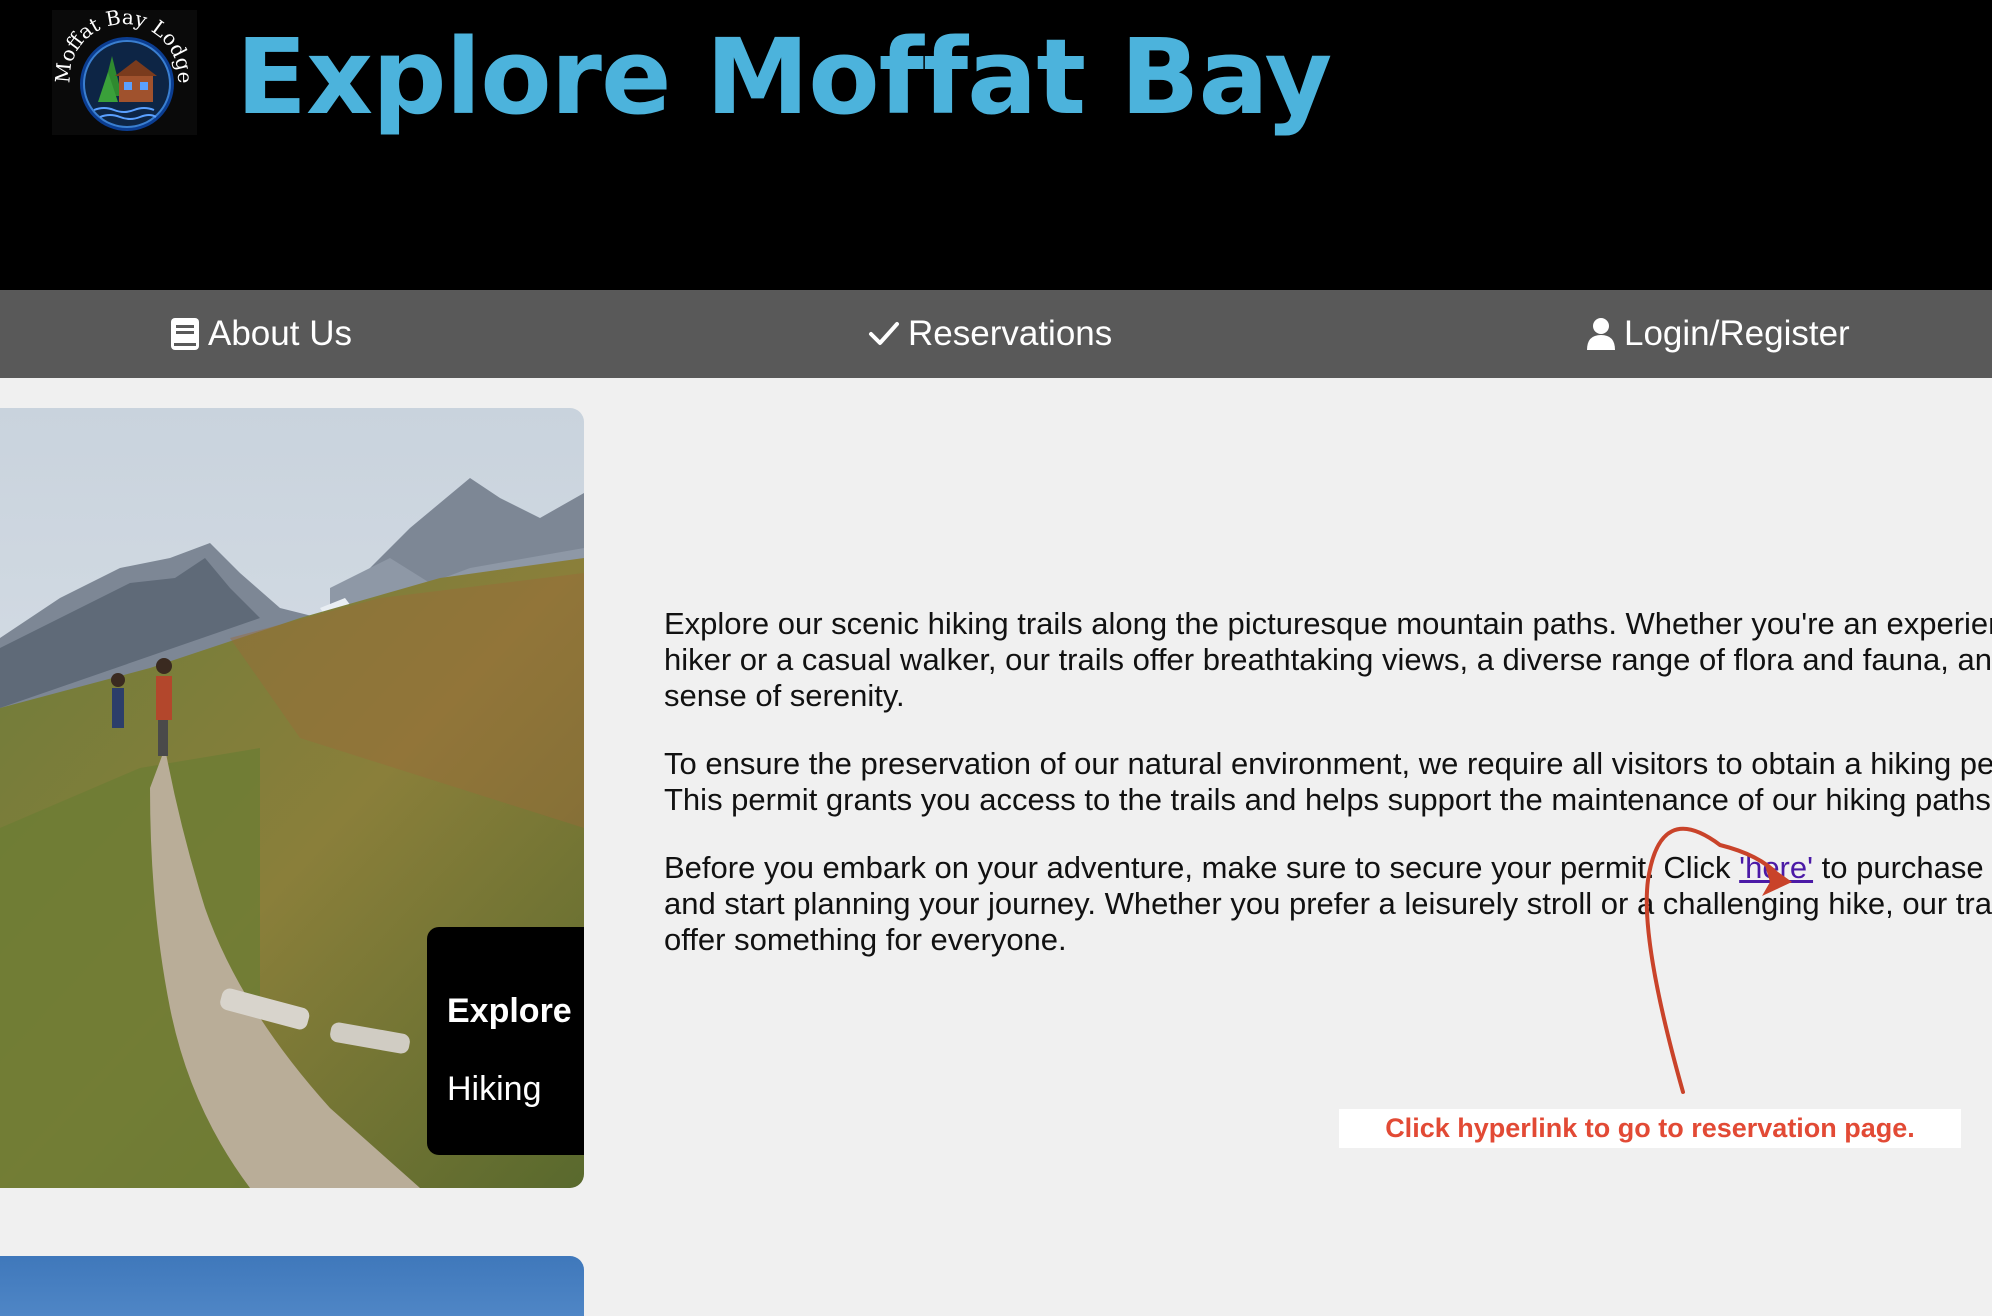 This screenshot has height=1316, width=1992. Describe the element at coordinates (185, 334) in the screenshot. I see `book-icon` at that location.